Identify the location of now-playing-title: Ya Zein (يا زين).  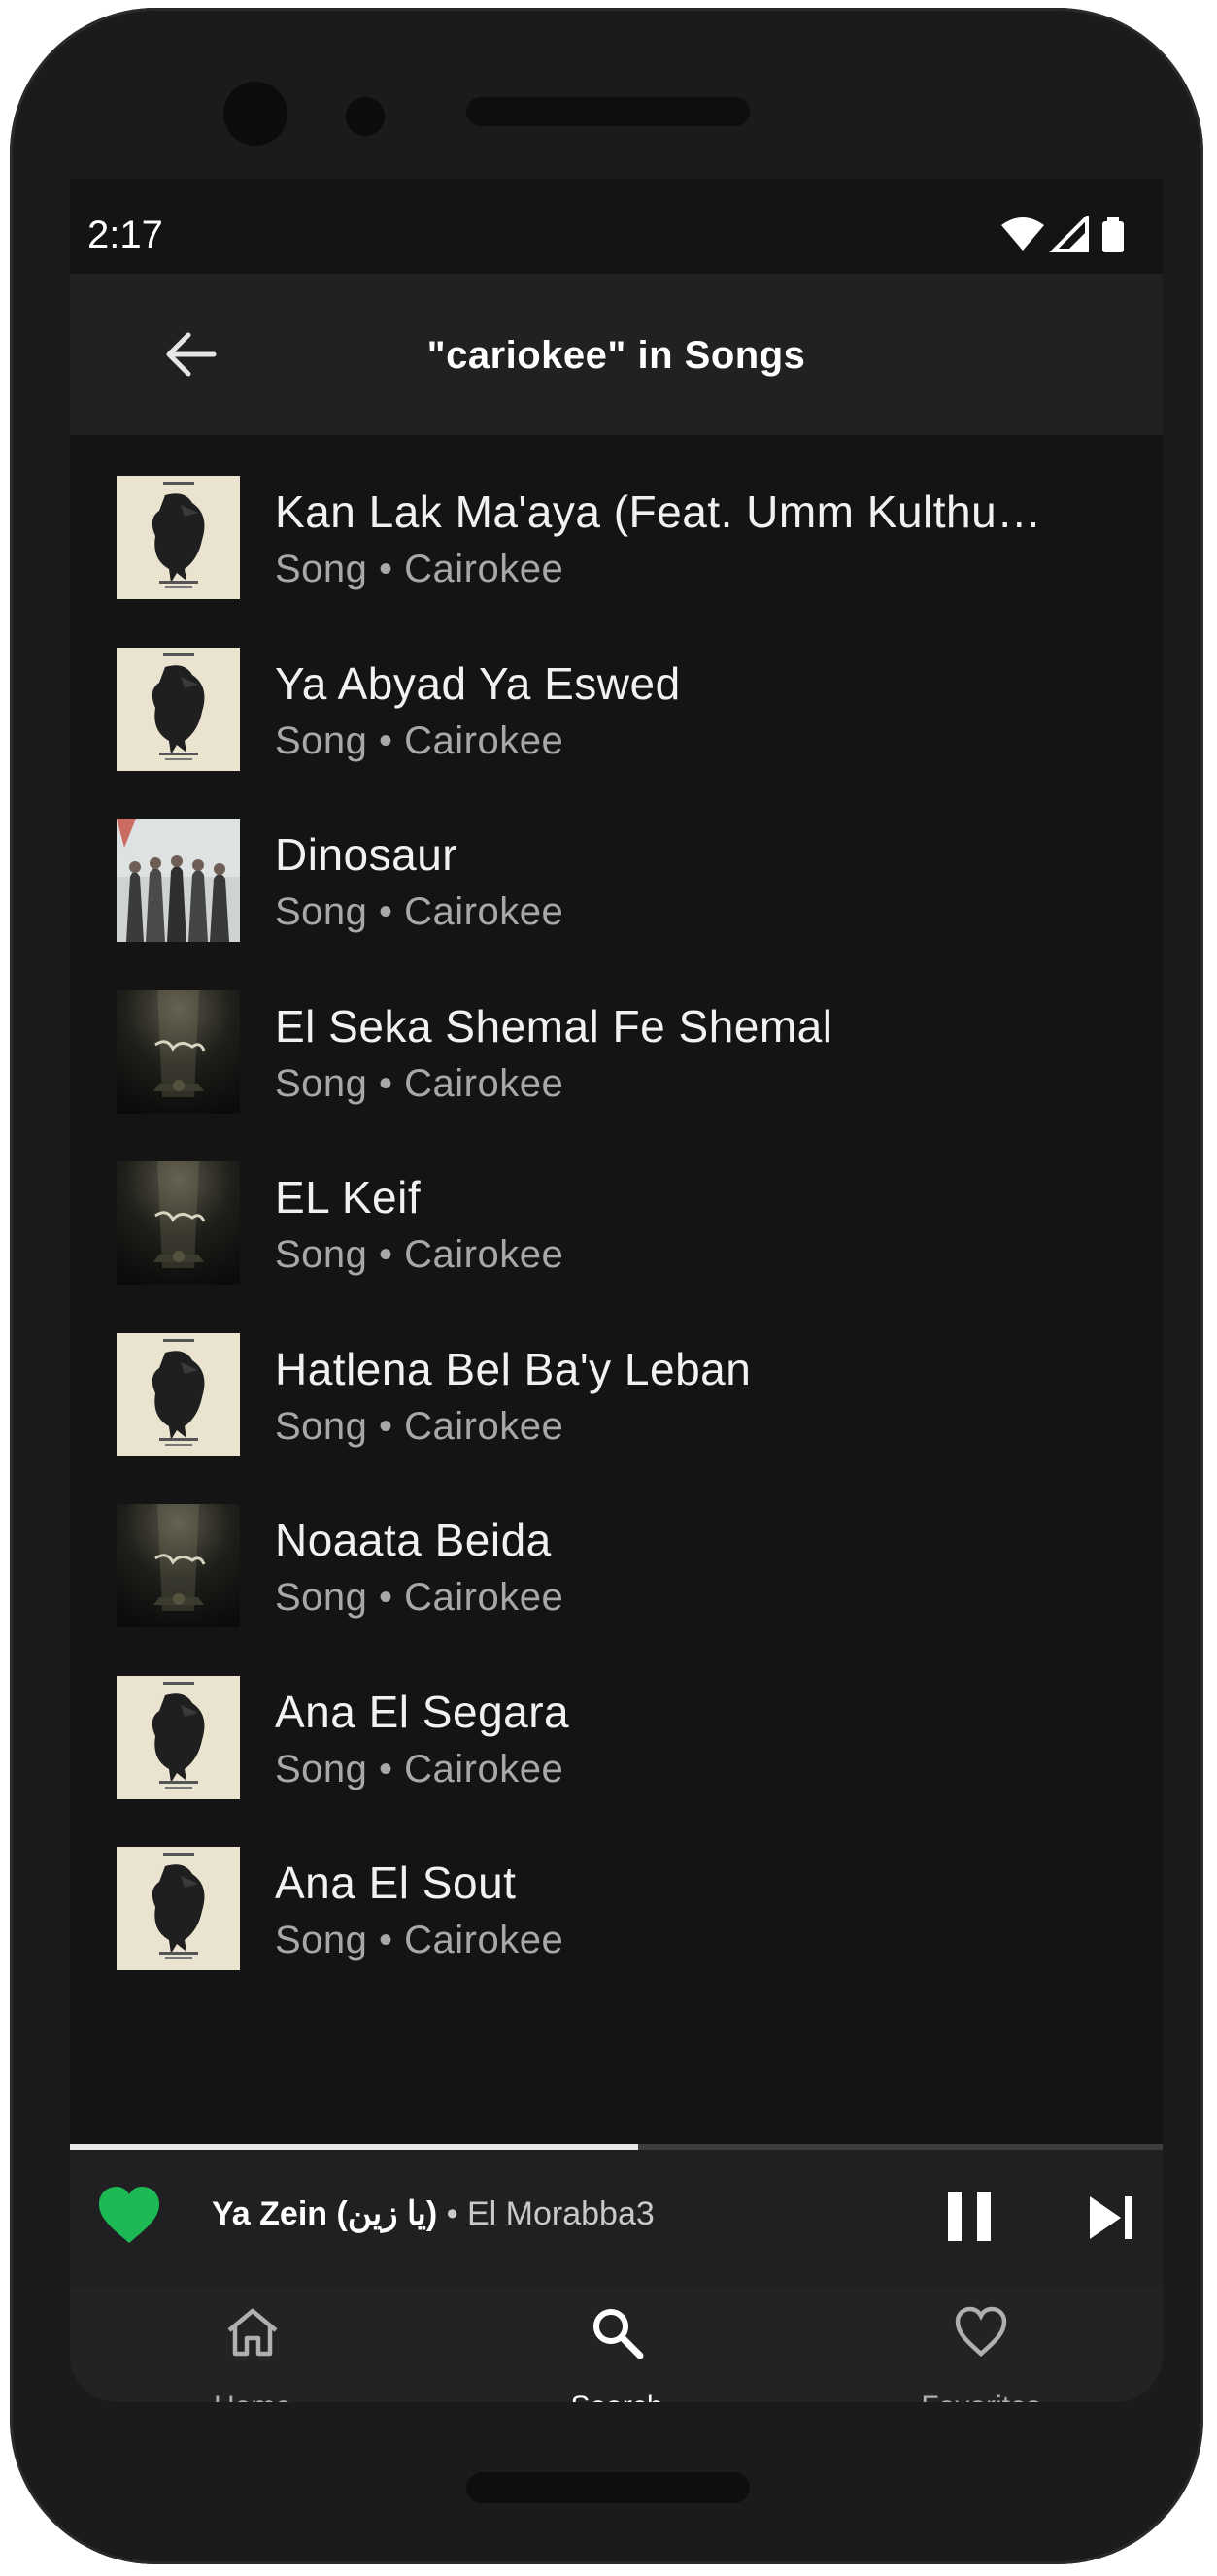
(325, 2213).